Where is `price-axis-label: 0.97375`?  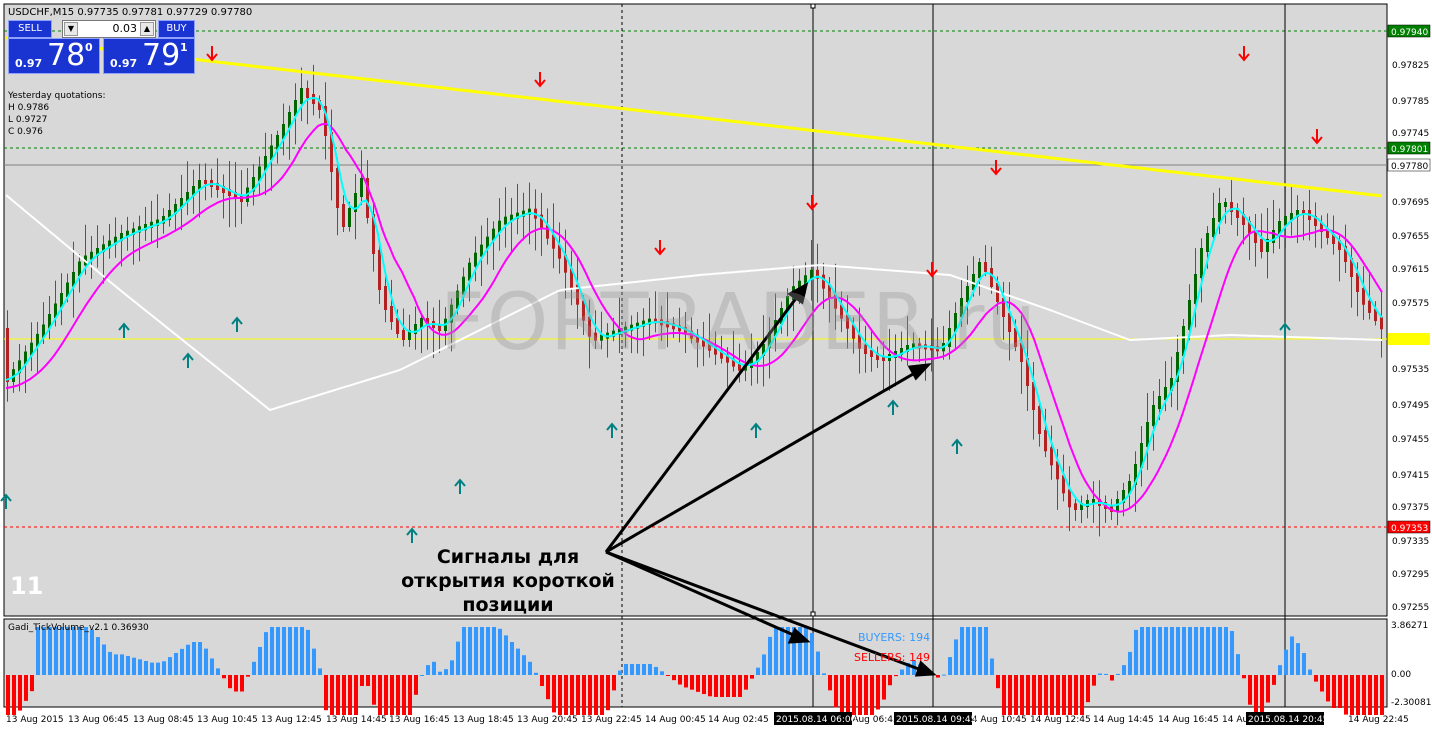
price-axis-label: 0.97375 is located at coordinates (1410, 508).